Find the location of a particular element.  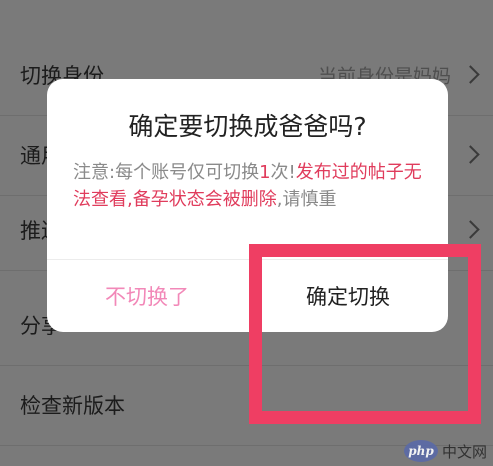

watermark: php 中文网 is located at coordinates (445, 451).